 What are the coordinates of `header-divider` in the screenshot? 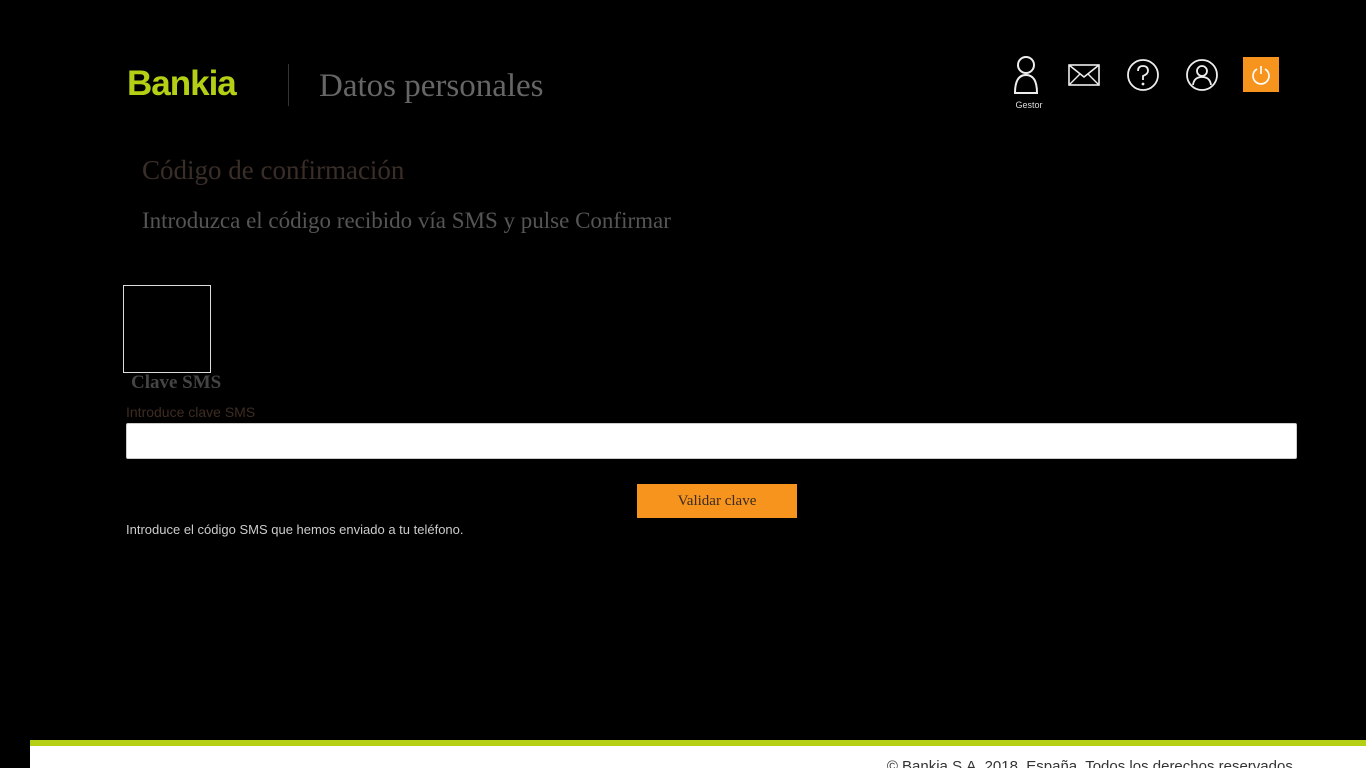 It's located at (288, 85).